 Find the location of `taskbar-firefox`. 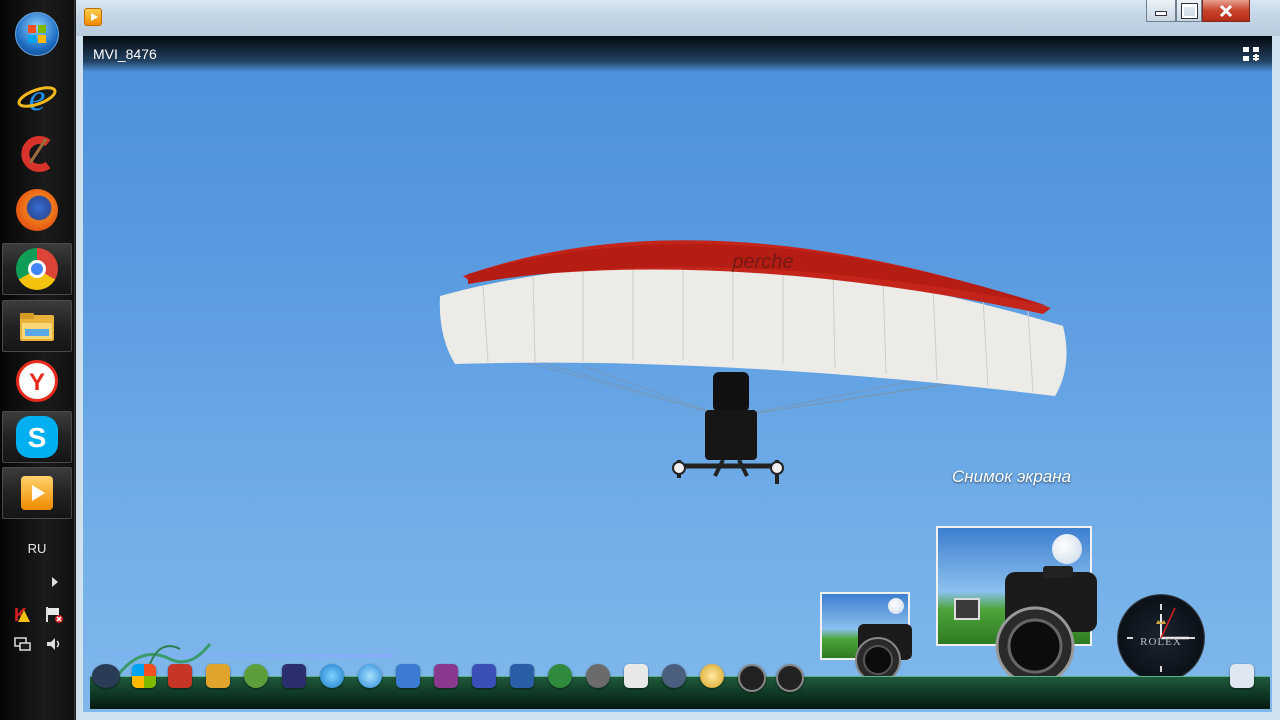

taskbar-firefox is located at coordinates (37, 210).